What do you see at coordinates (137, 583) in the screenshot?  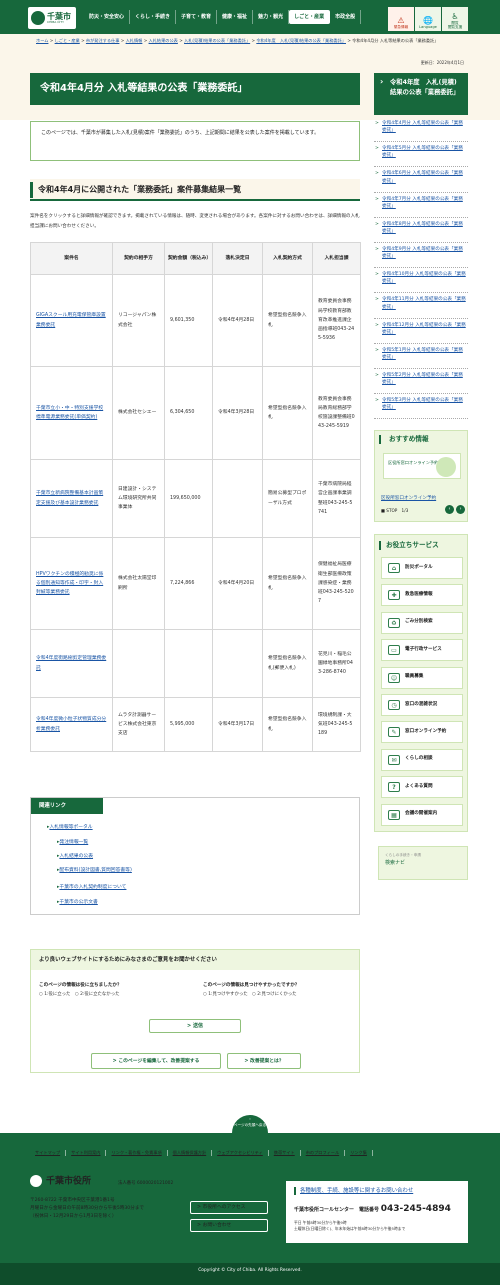 I see `cell-text: 株式会社太陽堂印刷所` at bounding box center [137, 583].